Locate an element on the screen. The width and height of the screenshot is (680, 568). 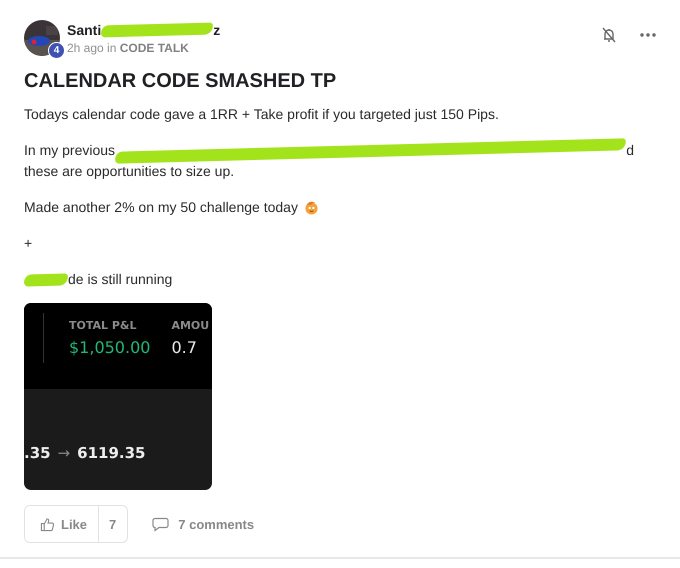
redaction-mark is located at coordinates (46, 279).